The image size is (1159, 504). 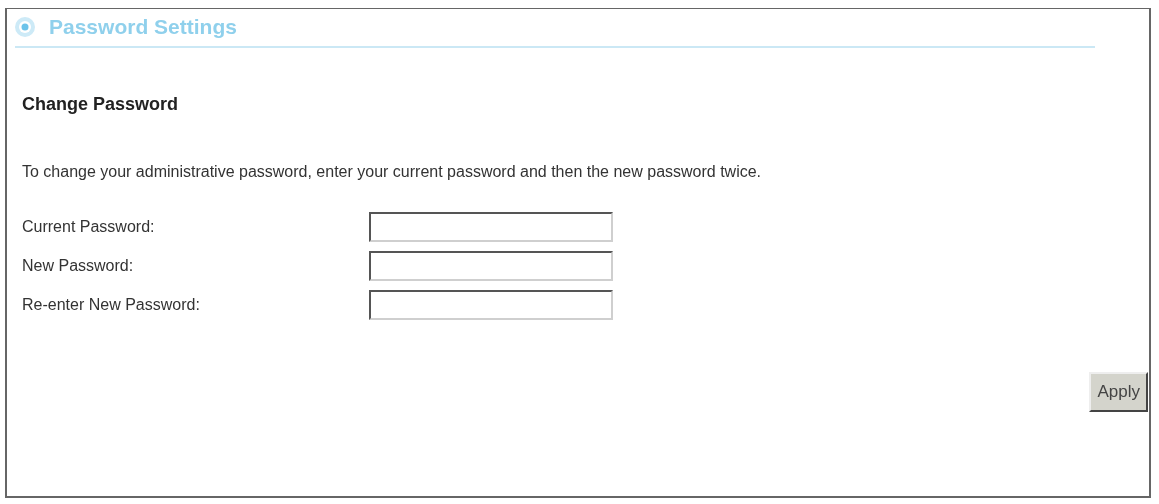 What do you see at coordinates (78, 265) in the screenshot?
I see `field-label: New Password:` at bounding box center [78, 265].